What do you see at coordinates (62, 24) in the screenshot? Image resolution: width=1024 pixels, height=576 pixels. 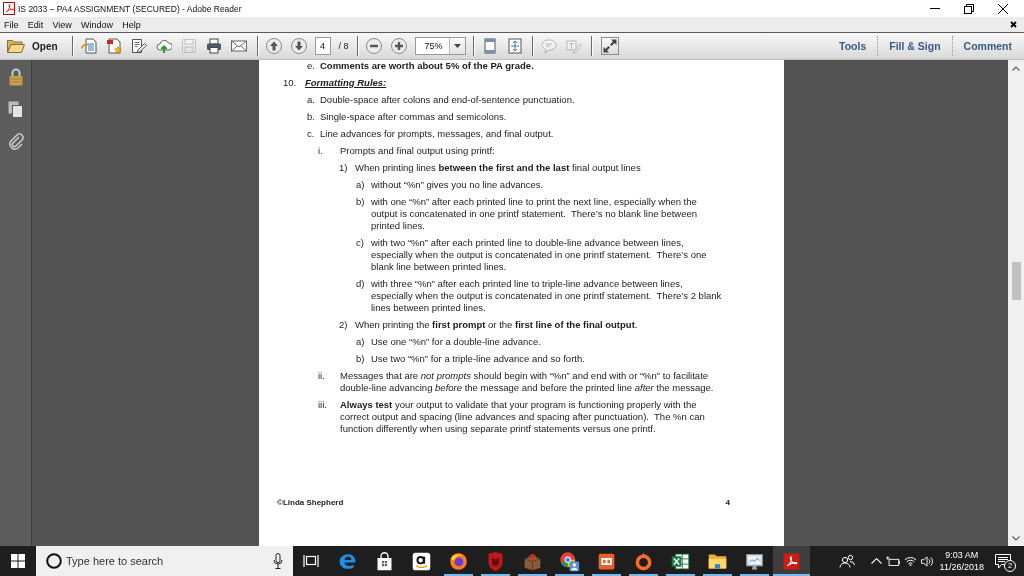 I see `menu-item: View` at bounding box center [62, 24].